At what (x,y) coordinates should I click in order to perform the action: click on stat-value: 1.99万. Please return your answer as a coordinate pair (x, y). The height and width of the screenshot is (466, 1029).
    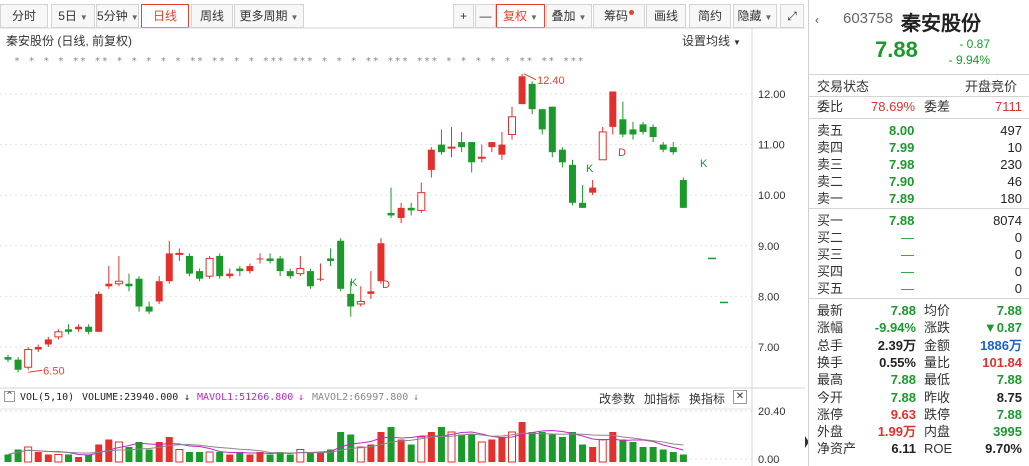
    Looking at the image, I should click on (896, 432).